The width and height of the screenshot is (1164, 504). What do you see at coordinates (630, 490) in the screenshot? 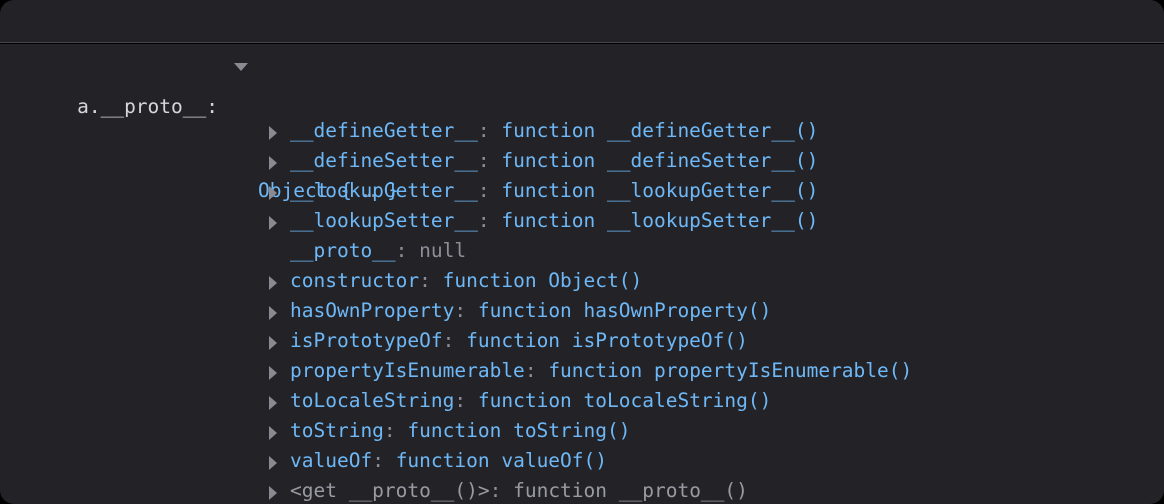
I see `property-value: function __proto__()` at bounding box center [630, 490].